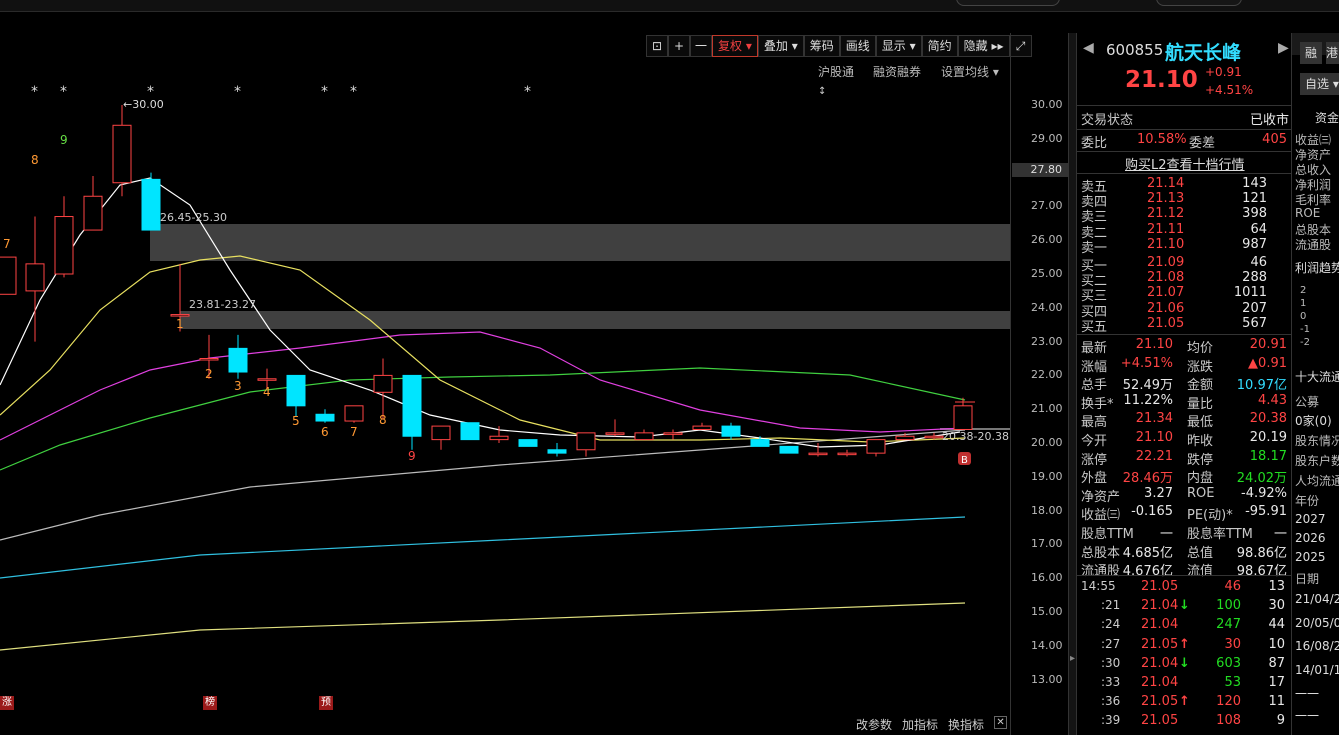 The image size is (1339, 735). Describe the element at coordinates (64, 140) in the screenshot. I see `td-count-up: 9` at that location.